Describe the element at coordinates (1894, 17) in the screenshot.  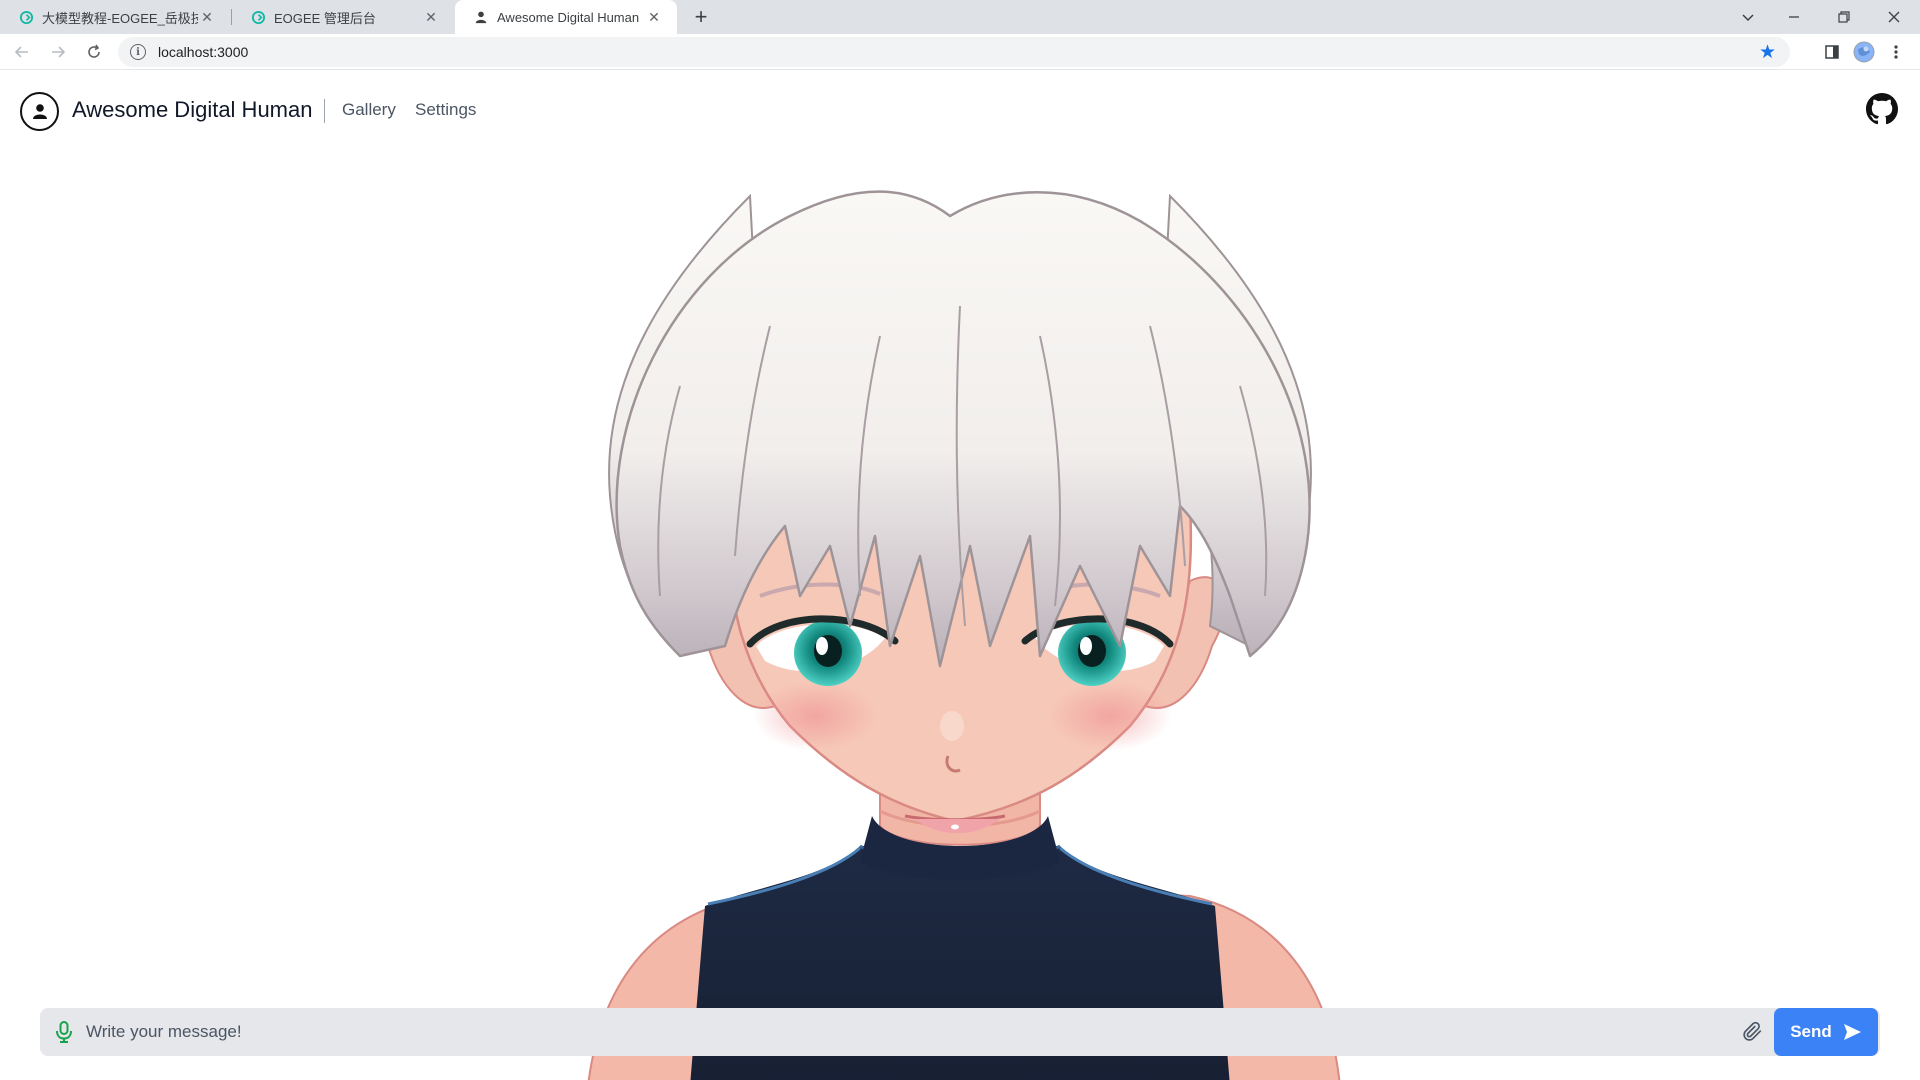
I see `close-window-icon` at that location.